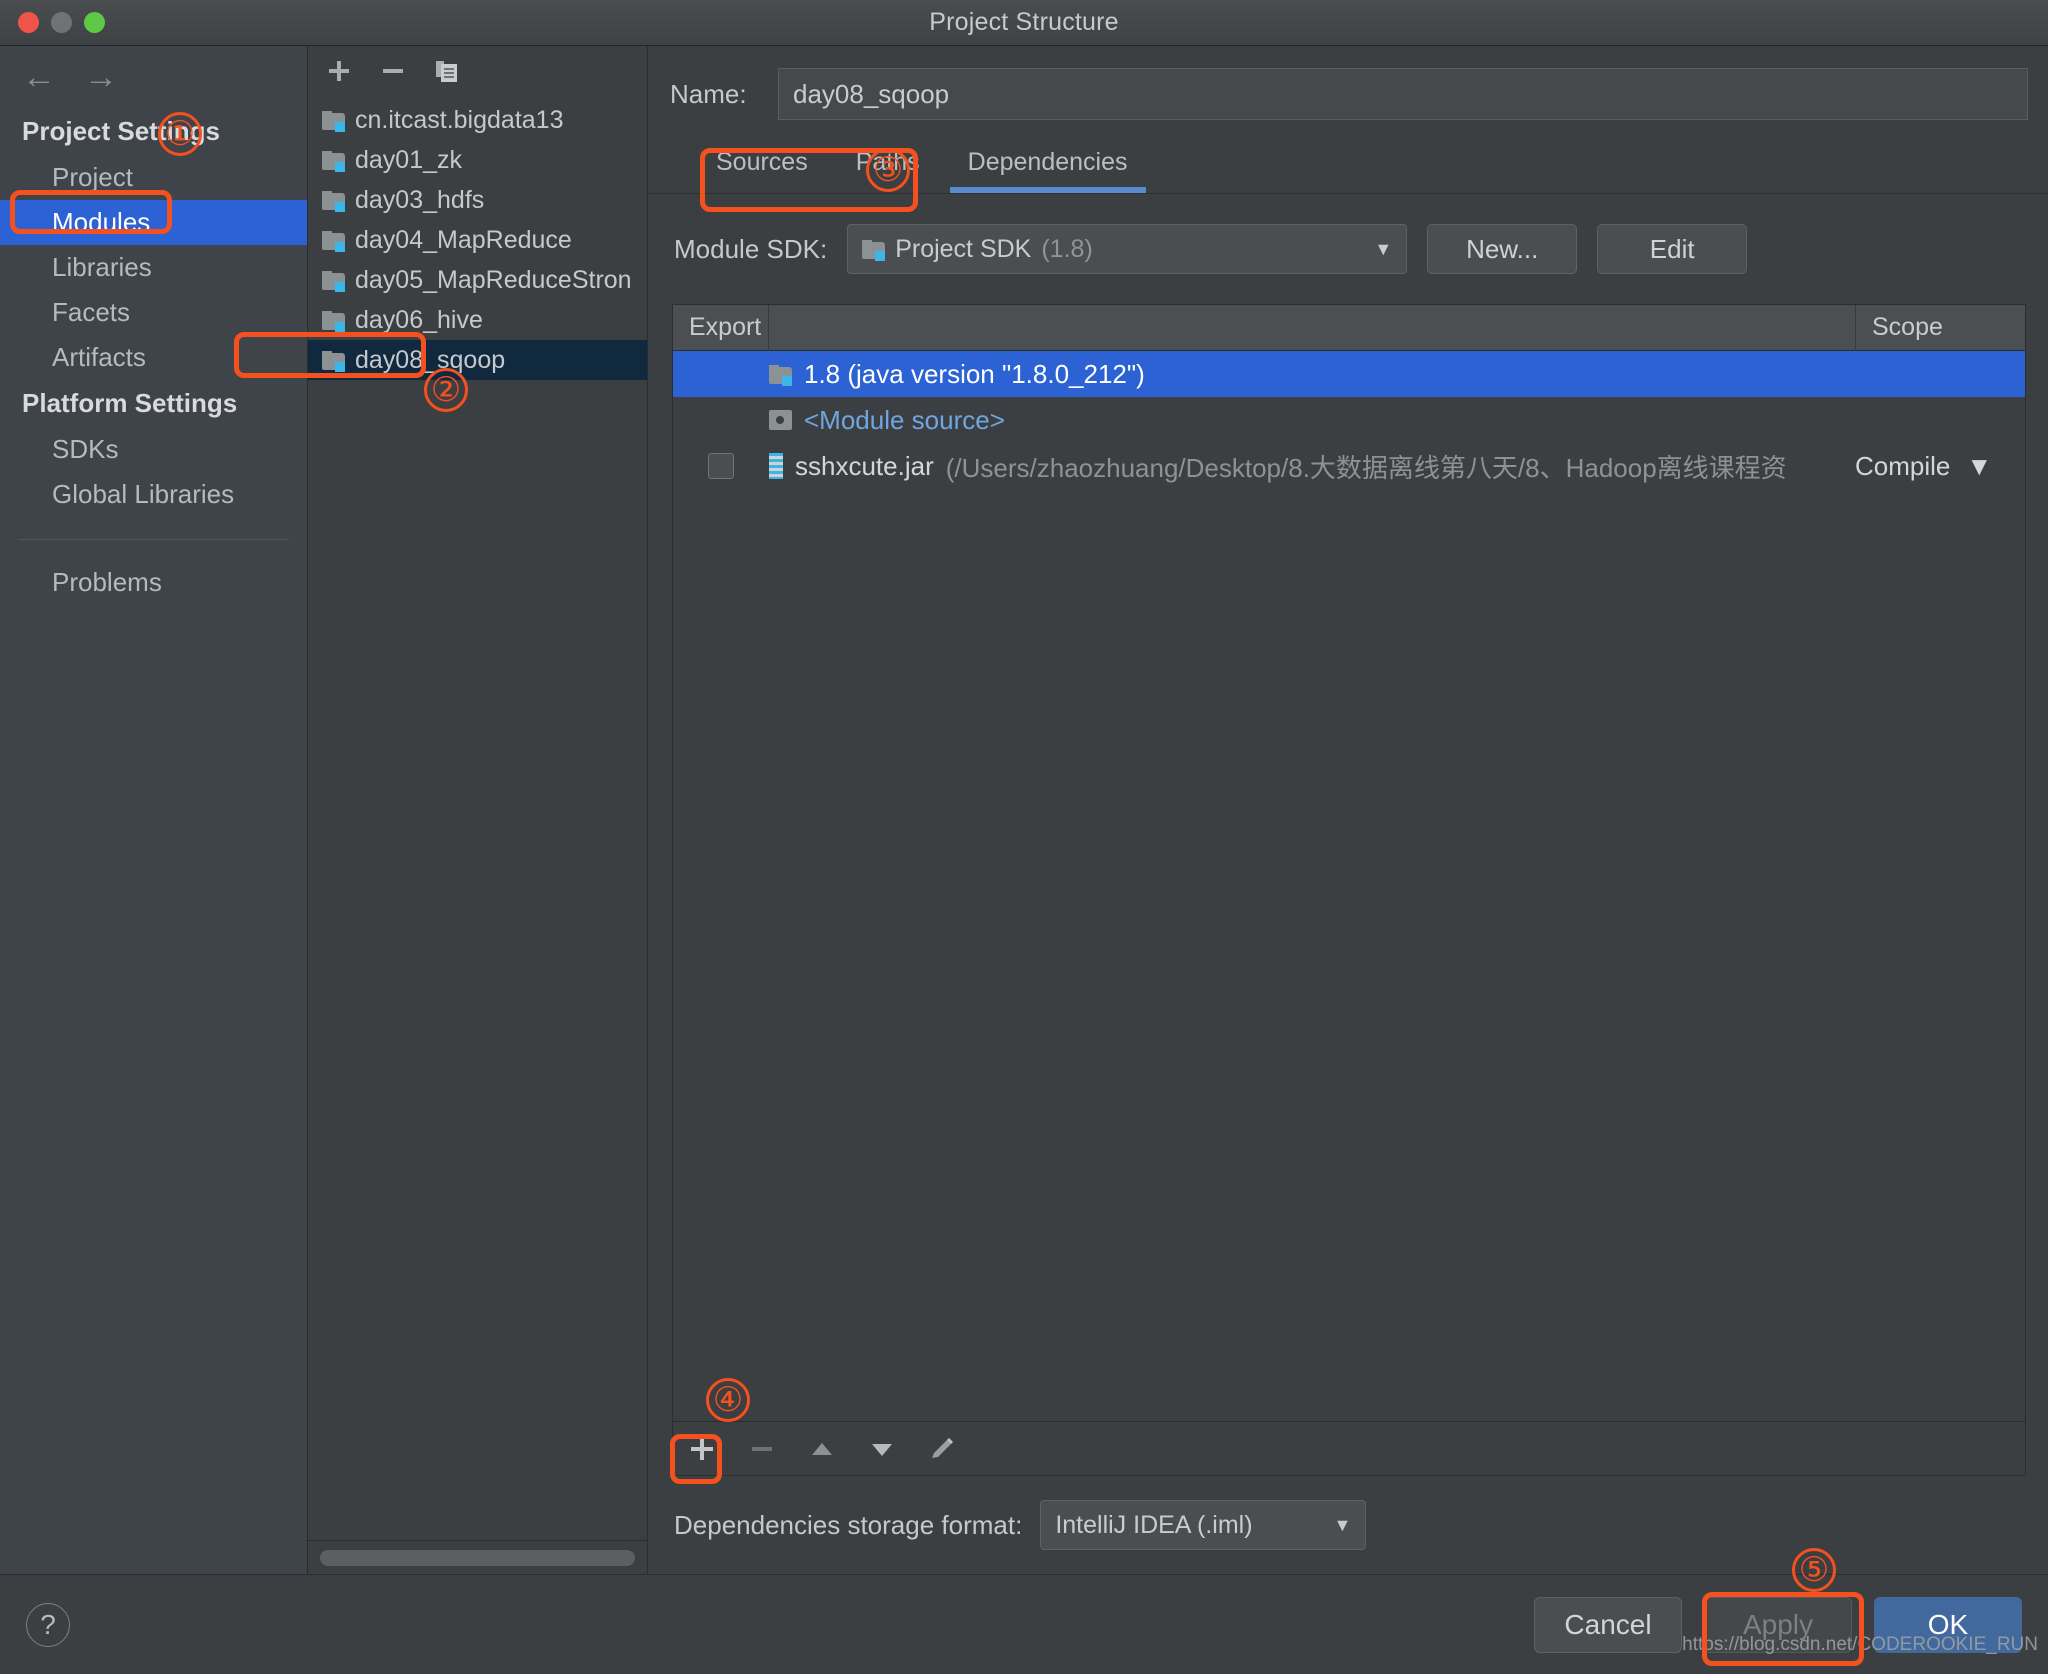  I want to click on zoom-icon, so click(94, 22).